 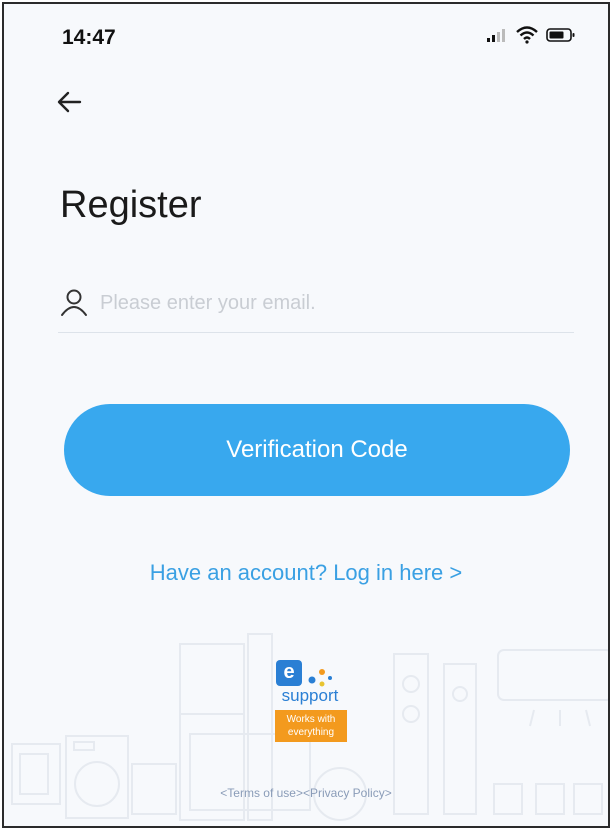 I want to click on wifi-icon, so click(x=527, y=35).